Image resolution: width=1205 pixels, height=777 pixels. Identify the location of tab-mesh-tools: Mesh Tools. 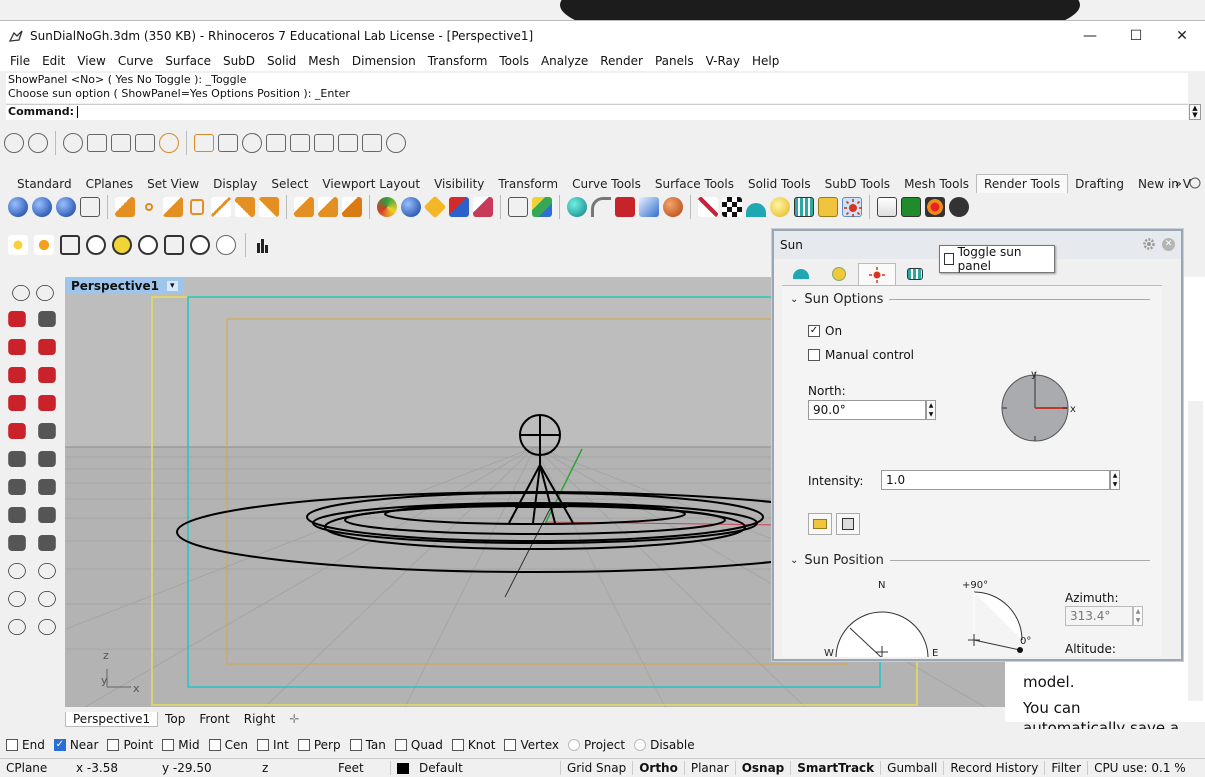
(936, 184).